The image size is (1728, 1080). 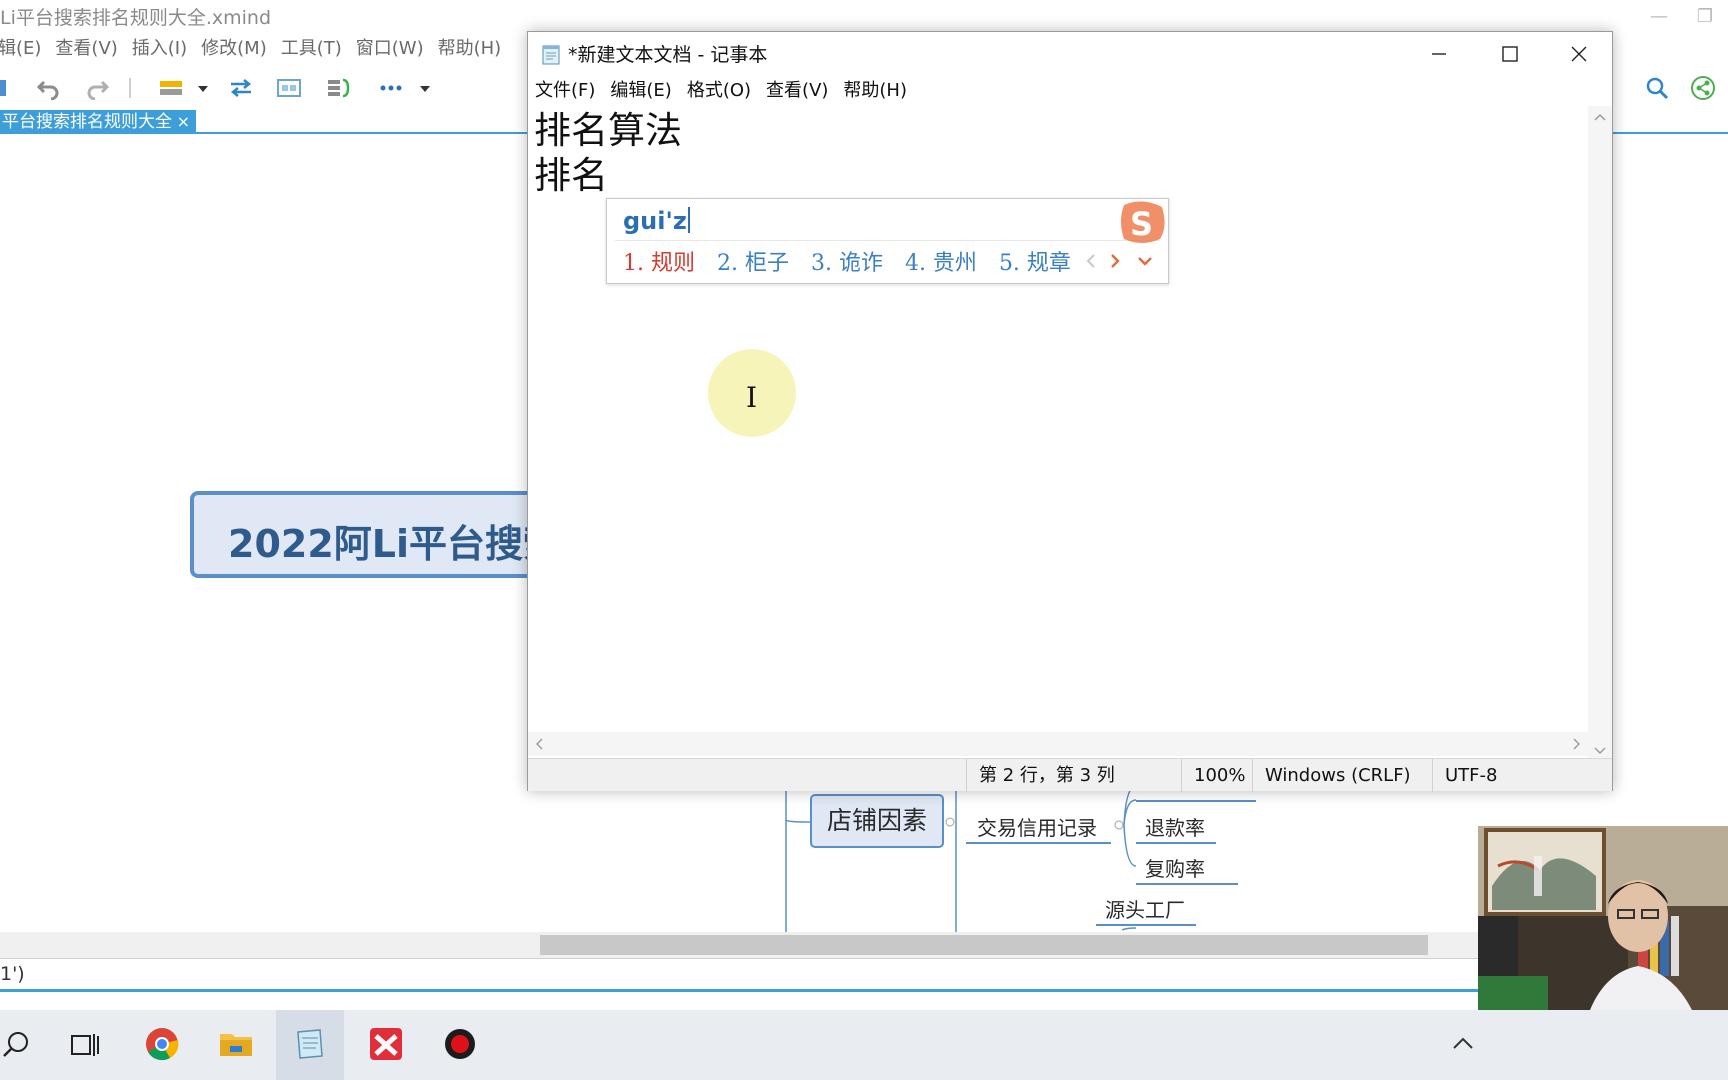 I want to click on notepad-menu-file: 文件(F), so click(x=565, y=91).